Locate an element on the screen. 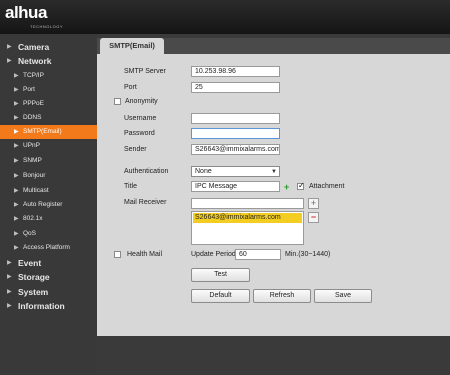 This screenshot has height=375, width=450. update-period-label: Update Period is located at coordinates (213, 254).